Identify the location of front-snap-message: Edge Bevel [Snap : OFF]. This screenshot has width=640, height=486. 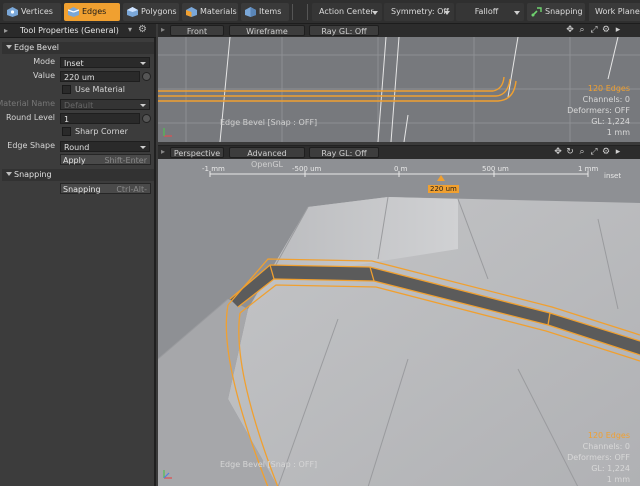
(269, 122).